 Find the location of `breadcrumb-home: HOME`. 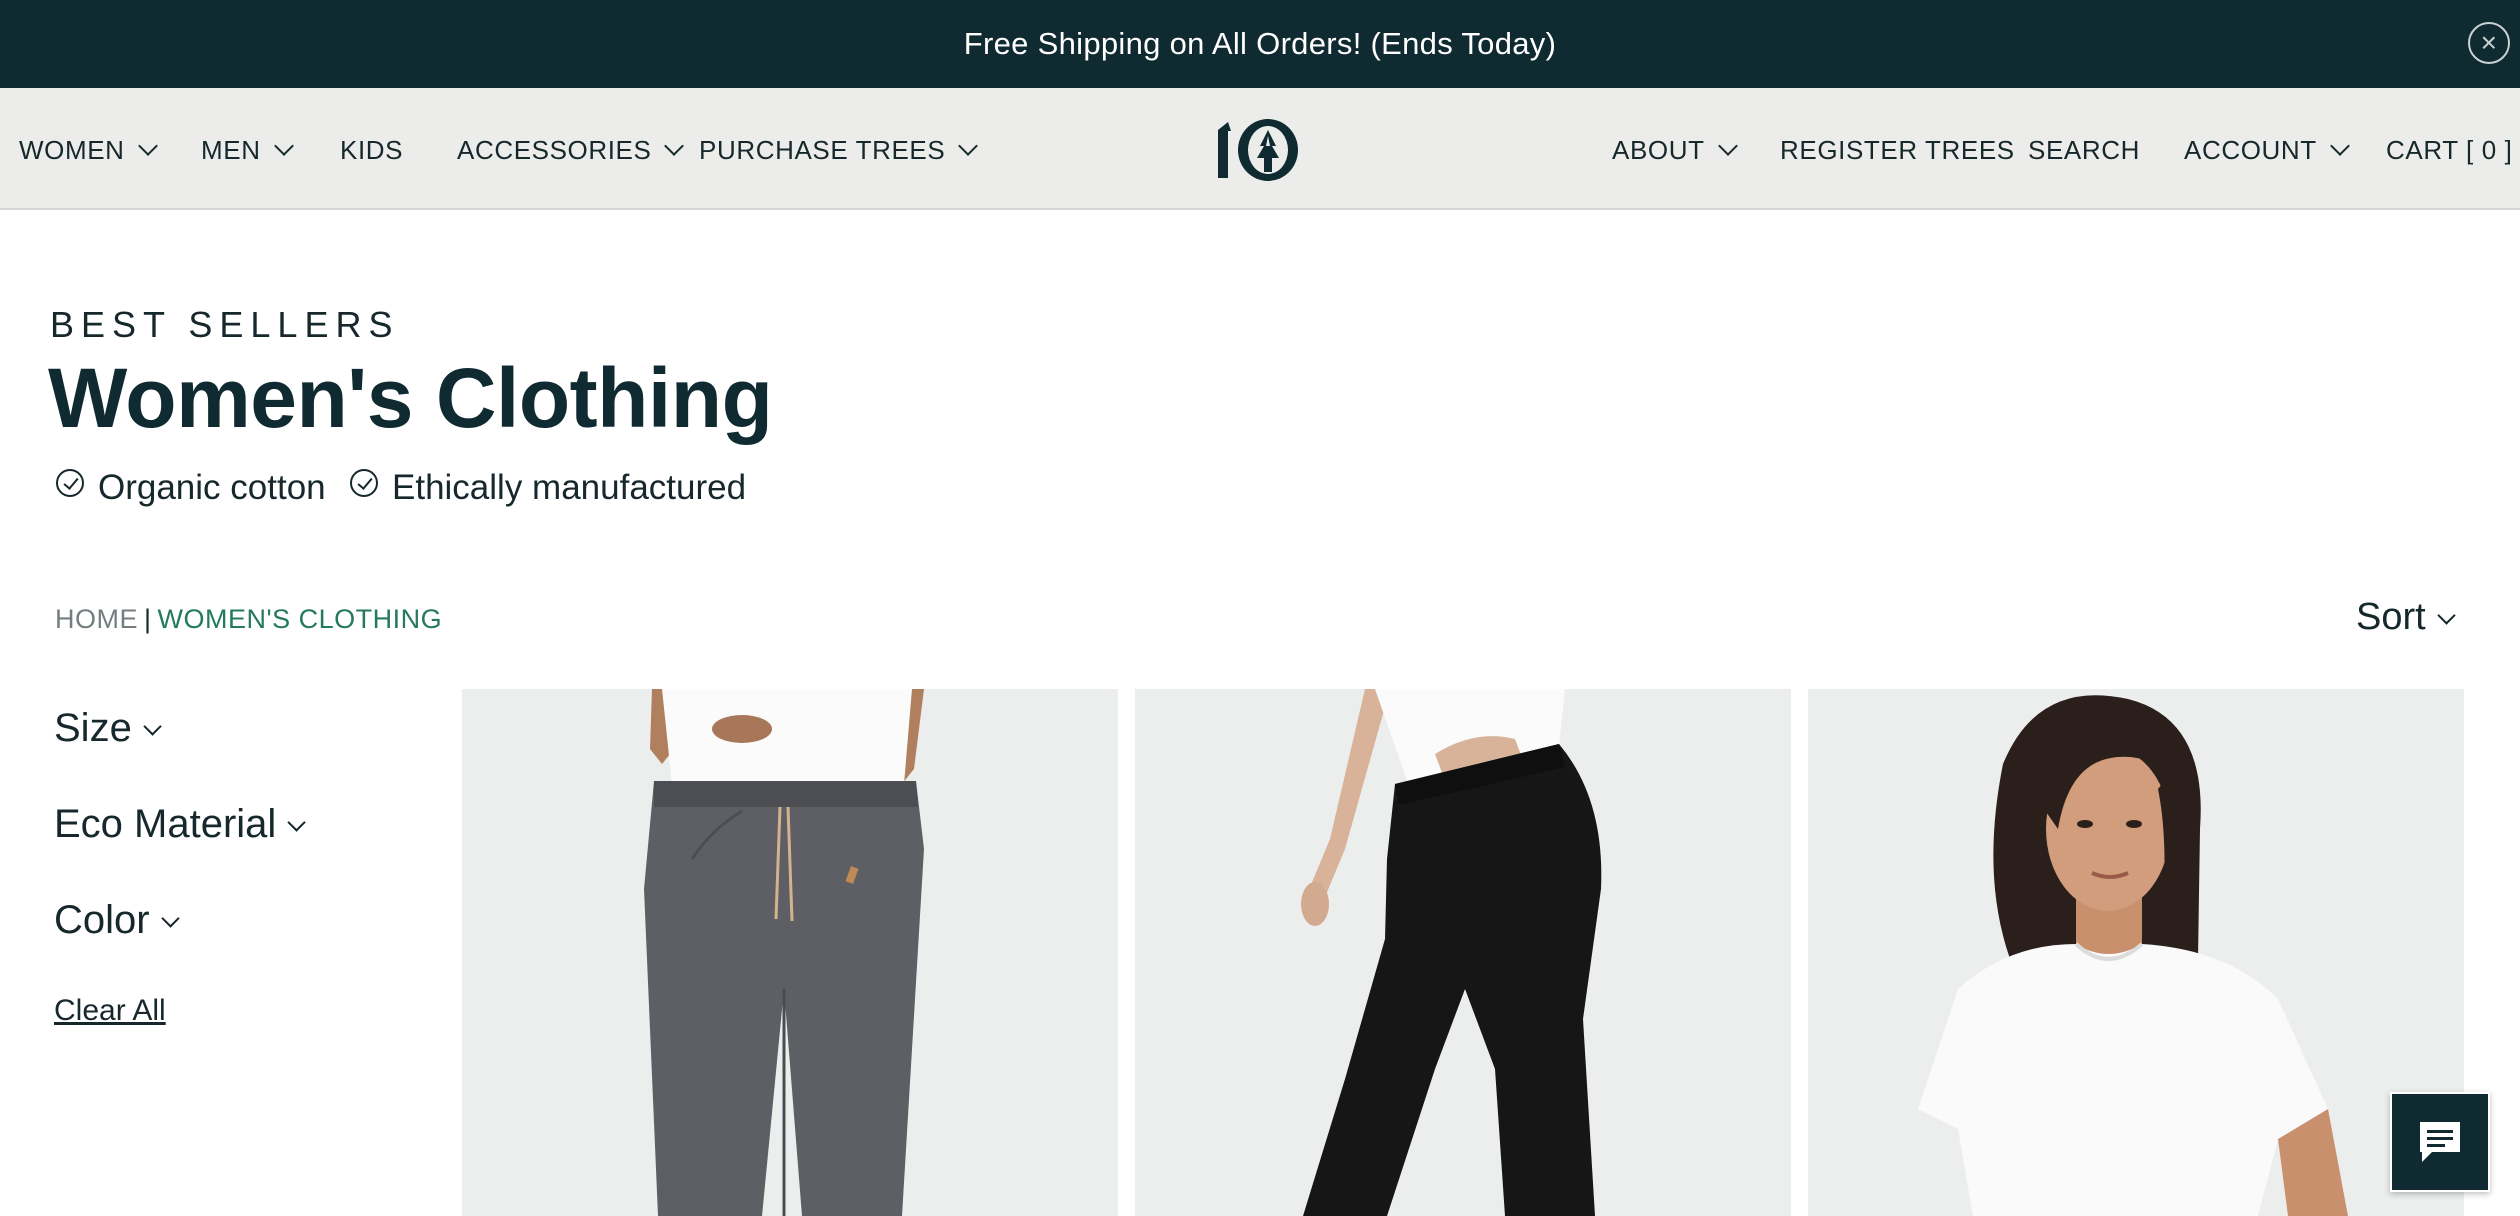

breadcrumb-home: HOME is located at coordinates (96, 619).